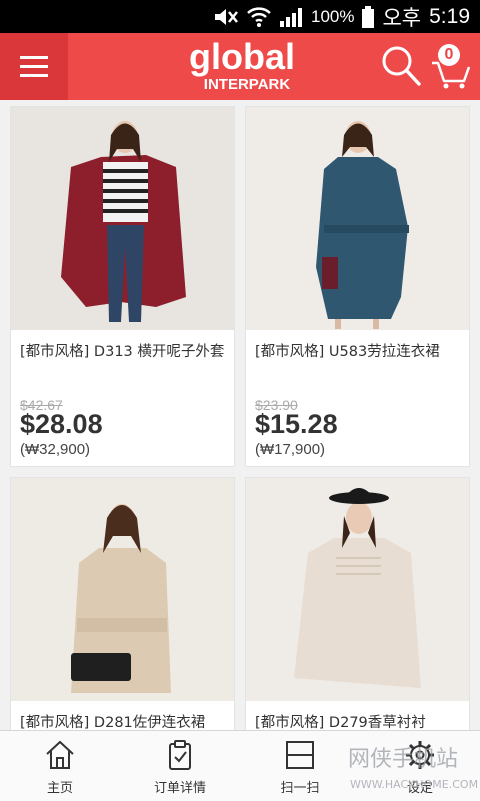  I want to click on product-image-blue-dress, so click(357, 218).